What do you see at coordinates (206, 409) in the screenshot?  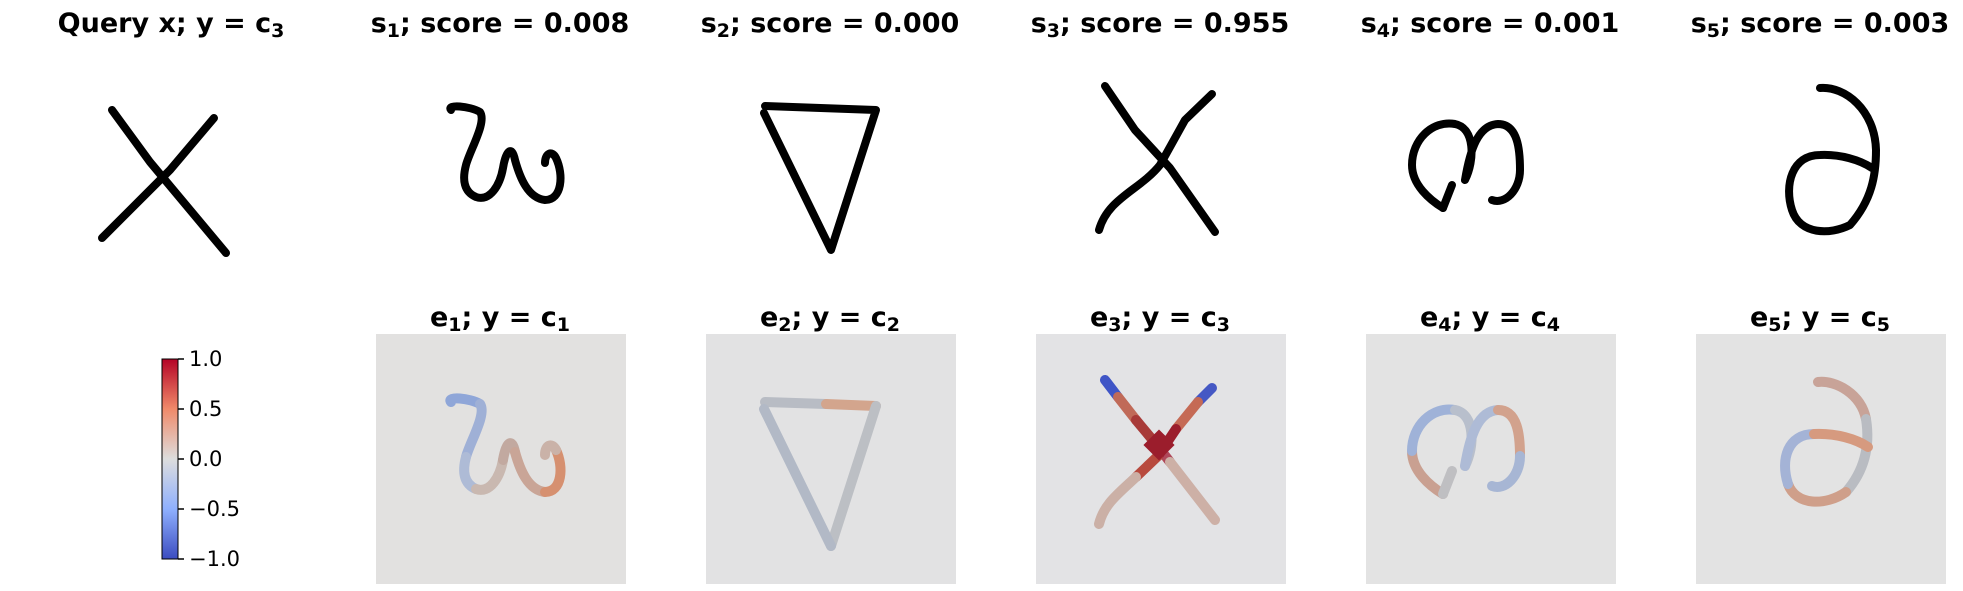 I see `colorbar-tick-label: 0.5` at bounding box center [206, 409].